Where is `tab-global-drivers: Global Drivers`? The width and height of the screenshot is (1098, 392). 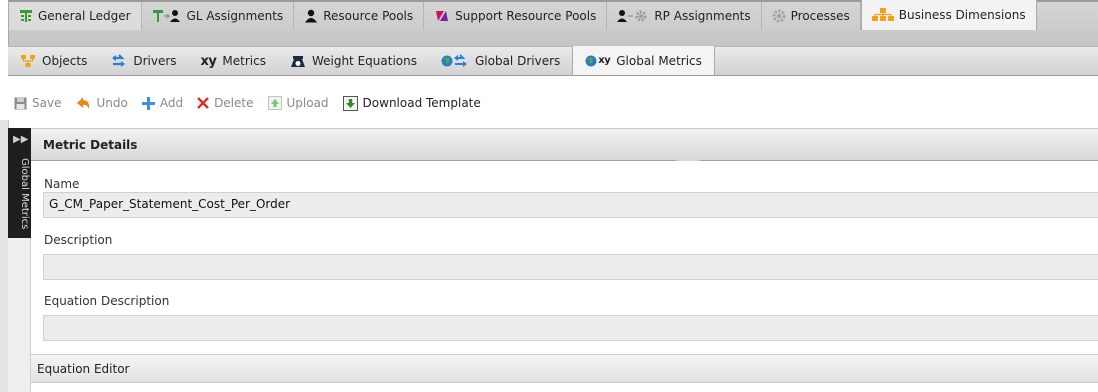
tab-global-drivers: Global Drivers is located at coordinates (500, 61).